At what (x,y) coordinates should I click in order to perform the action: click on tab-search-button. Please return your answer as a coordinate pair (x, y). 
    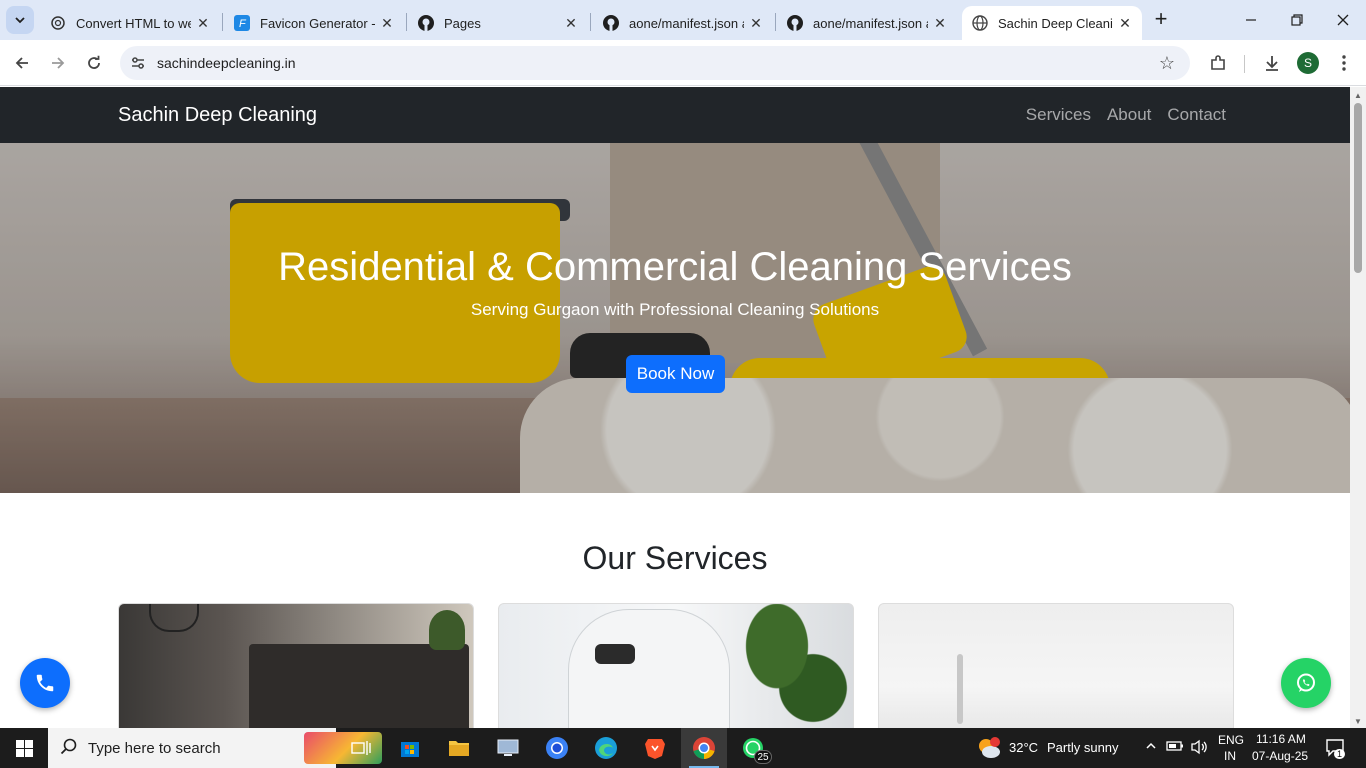
    Looking at the image, I should click on (20, 20).